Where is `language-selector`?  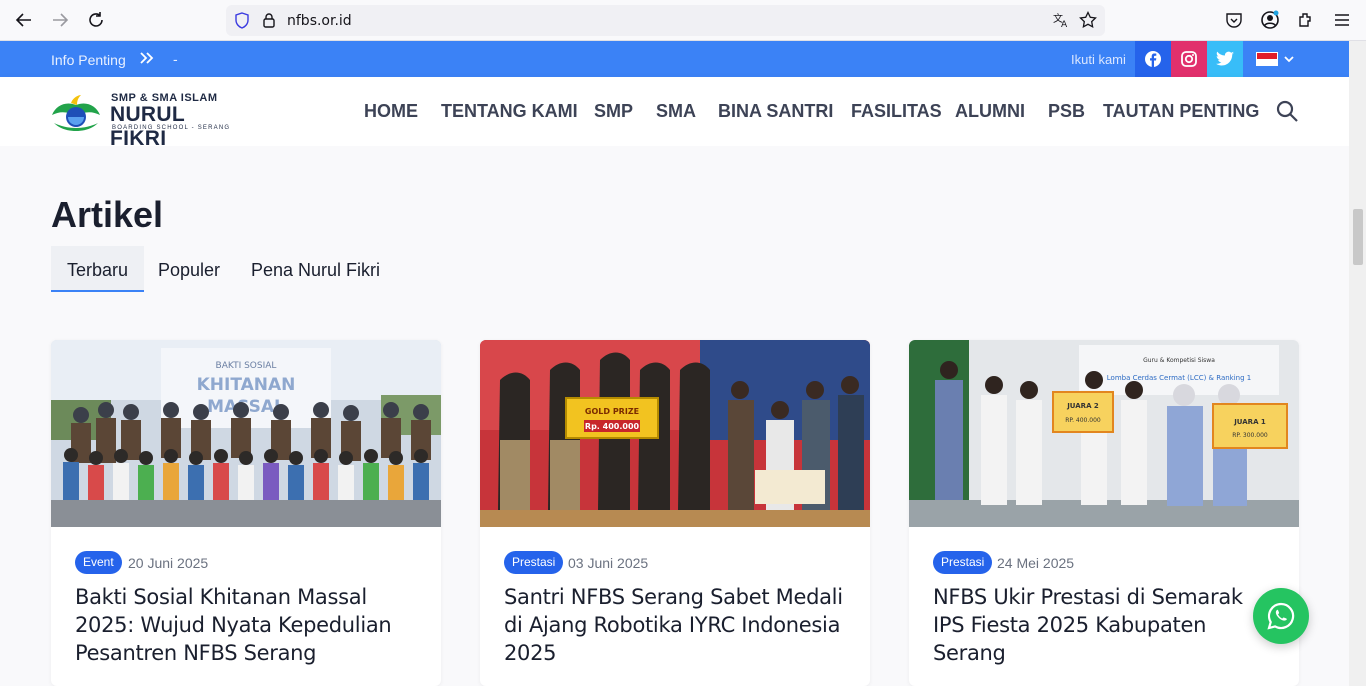 language-selector is located at coordinates (1275, 59).